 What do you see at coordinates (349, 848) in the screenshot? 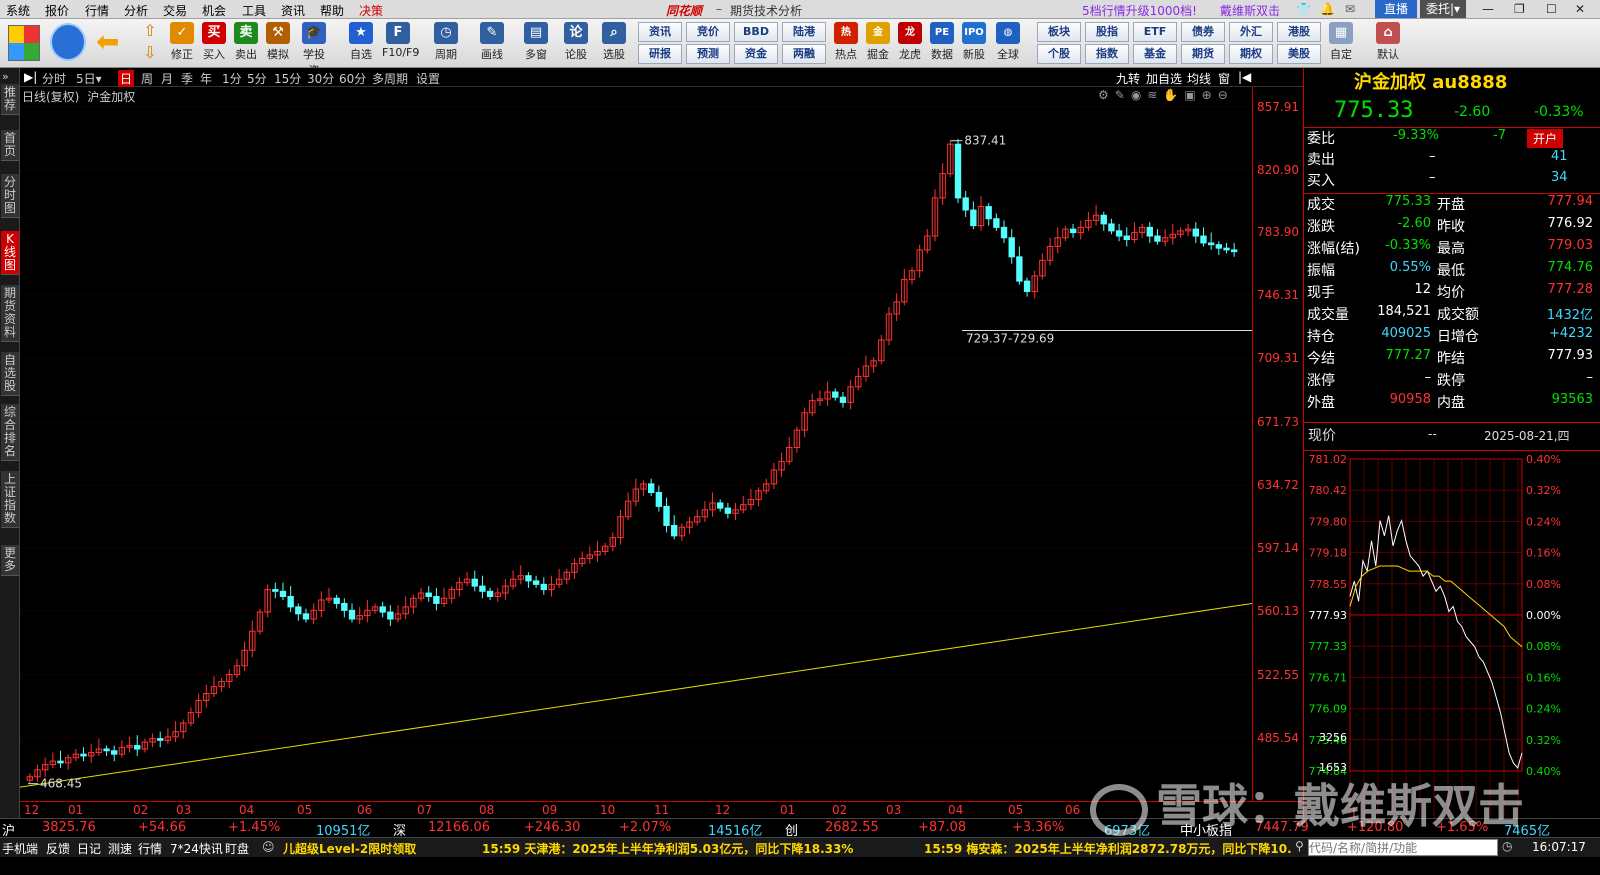
I see `bottom-promo: 儿超级Level-2限时领取` at bounding box center [349, 848].